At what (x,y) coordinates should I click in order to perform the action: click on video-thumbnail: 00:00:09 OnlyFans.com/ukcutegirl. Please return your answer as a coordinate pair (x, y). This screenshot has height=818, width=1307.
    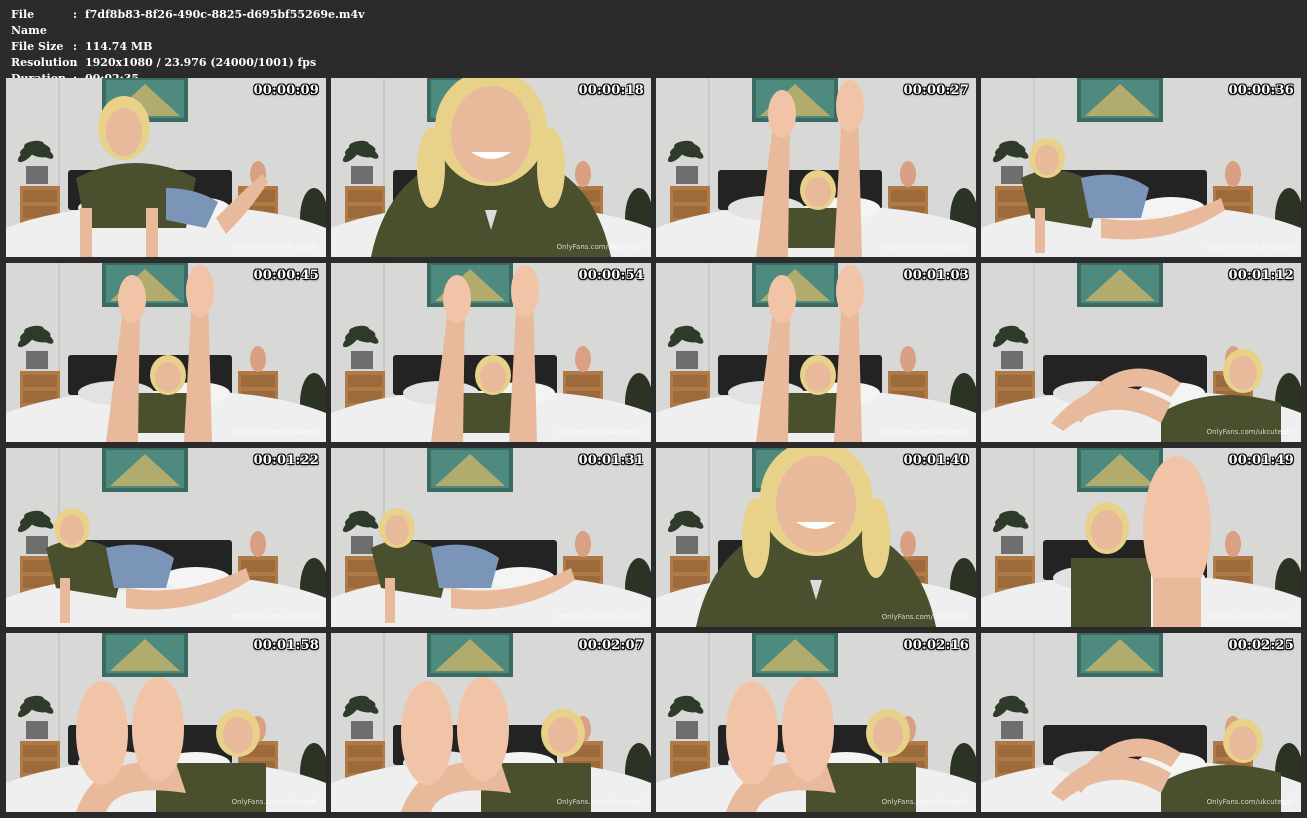
    Looking at the image, I should click on (166, 167).